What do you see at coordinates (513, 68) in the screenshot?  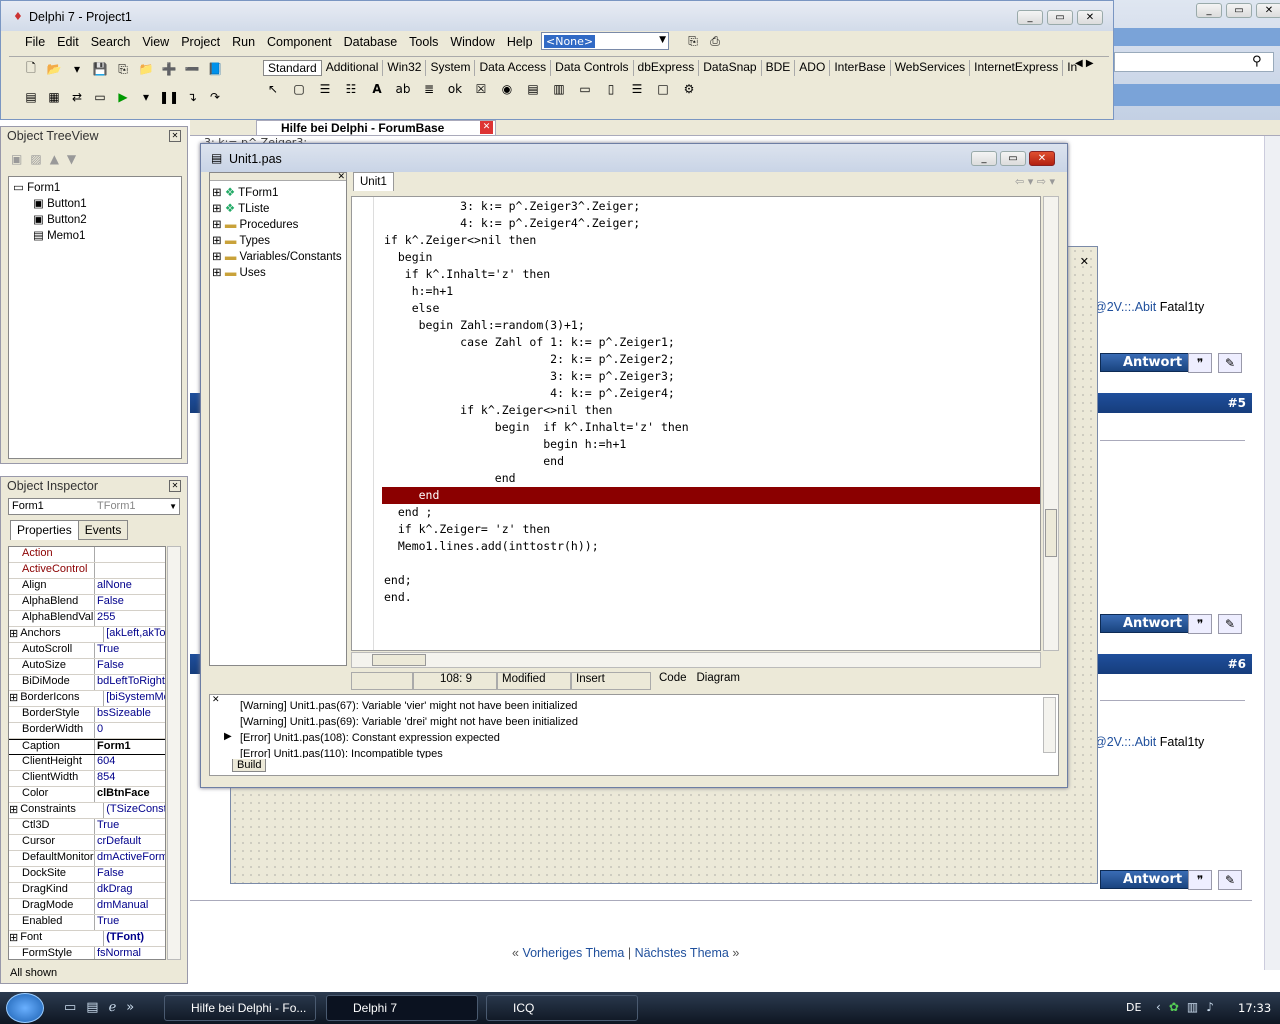 I see `palette-tab: Data Access` at bounding box center [513, 68].